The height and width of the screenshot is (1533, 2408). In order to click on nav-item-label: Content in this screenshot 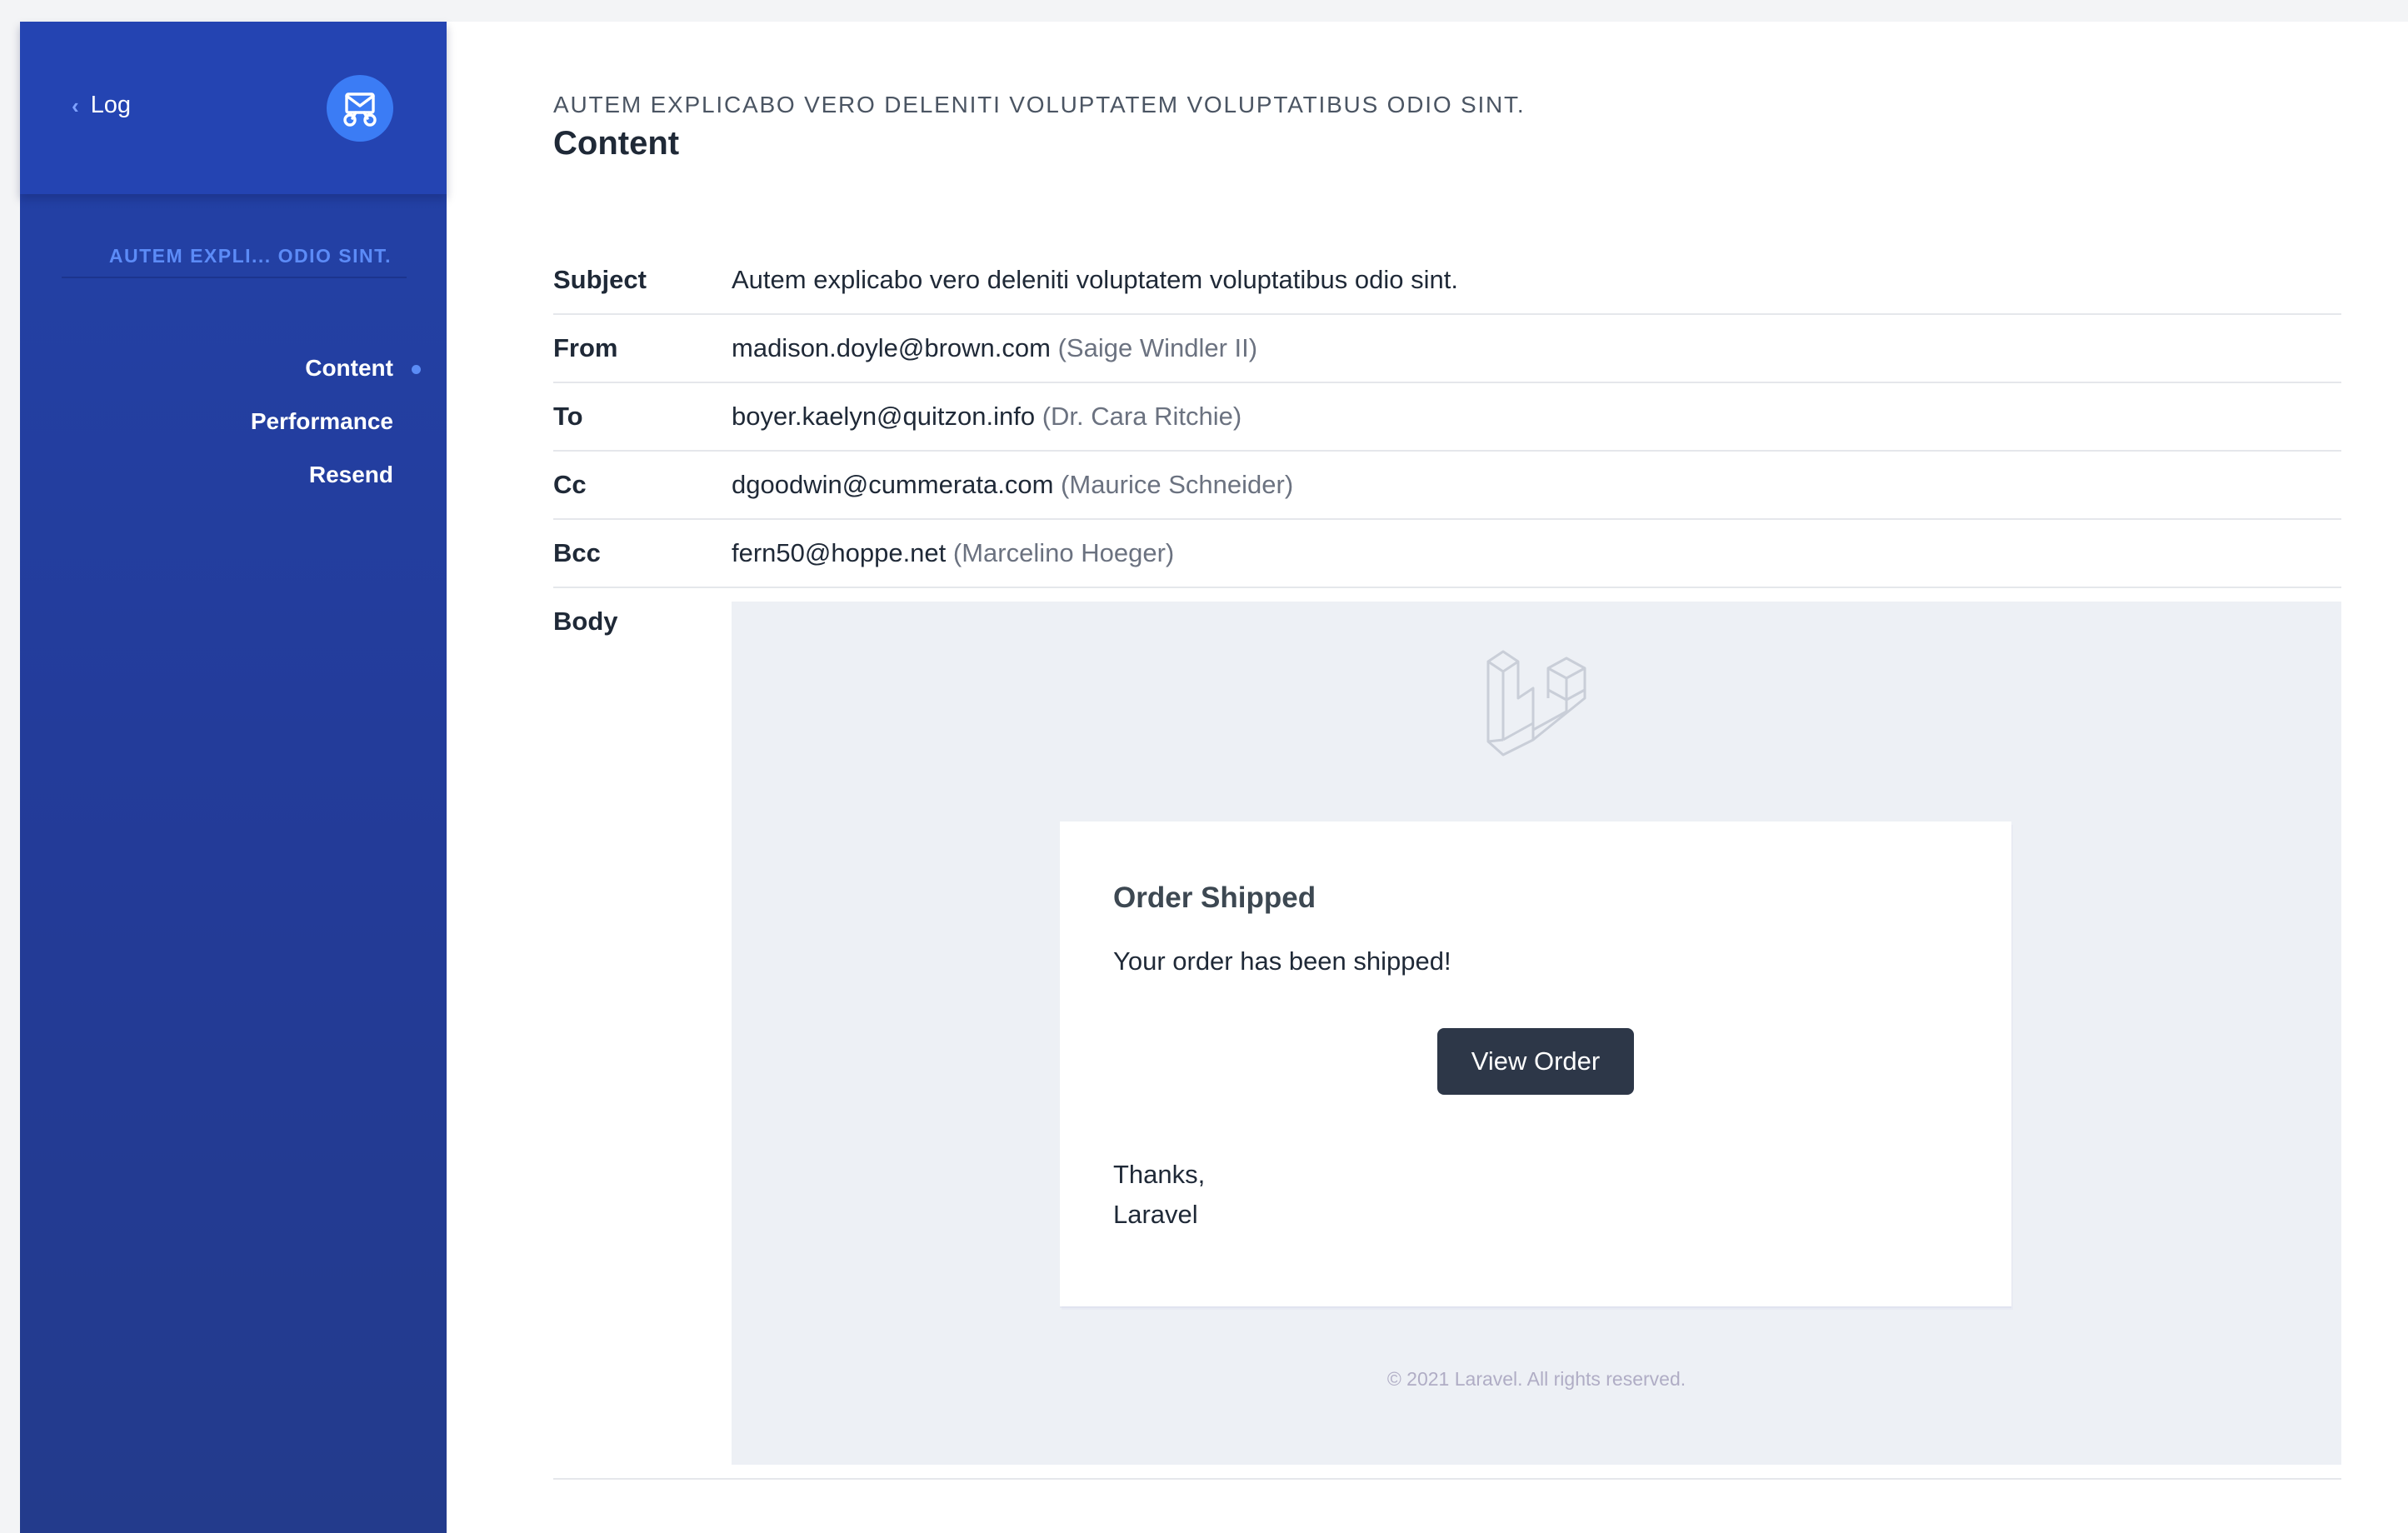, I will do `click(349, 368)`.